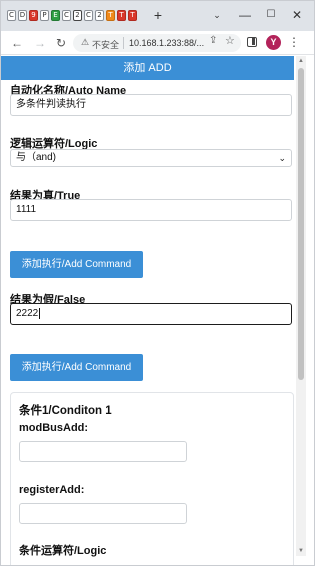 This screenshot has width=320, height=566. What do you see at coordinates (36, 157) in the screenshot?
I see `logic-select-value: 与（and)` at bounding box center [36, 157].